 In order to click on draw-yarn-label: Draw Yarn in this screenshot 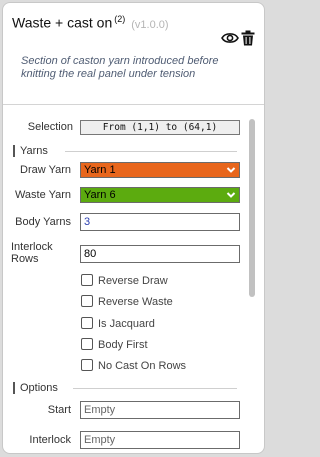, I will do `click(45, 170)`.